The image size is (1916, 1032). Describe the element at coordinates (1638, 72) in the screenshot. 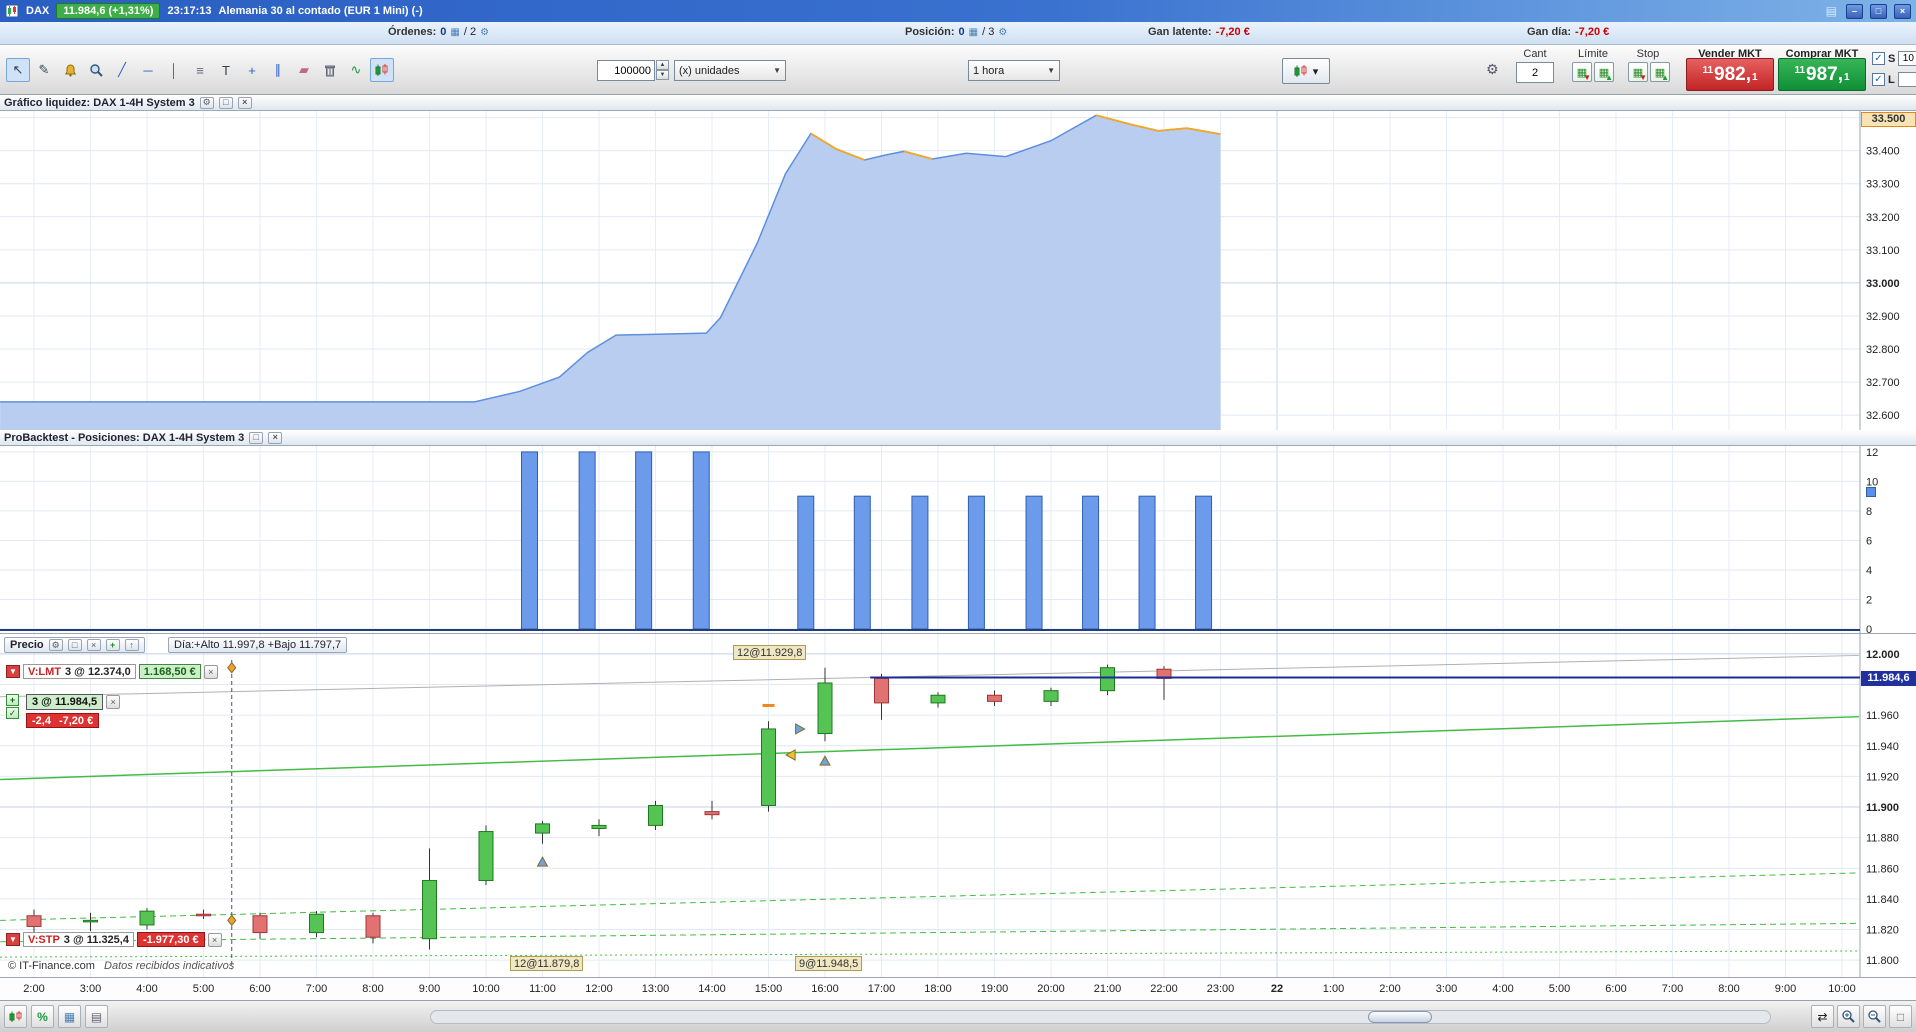

I see `sell-stop-button: ▦ ▼` at that location.